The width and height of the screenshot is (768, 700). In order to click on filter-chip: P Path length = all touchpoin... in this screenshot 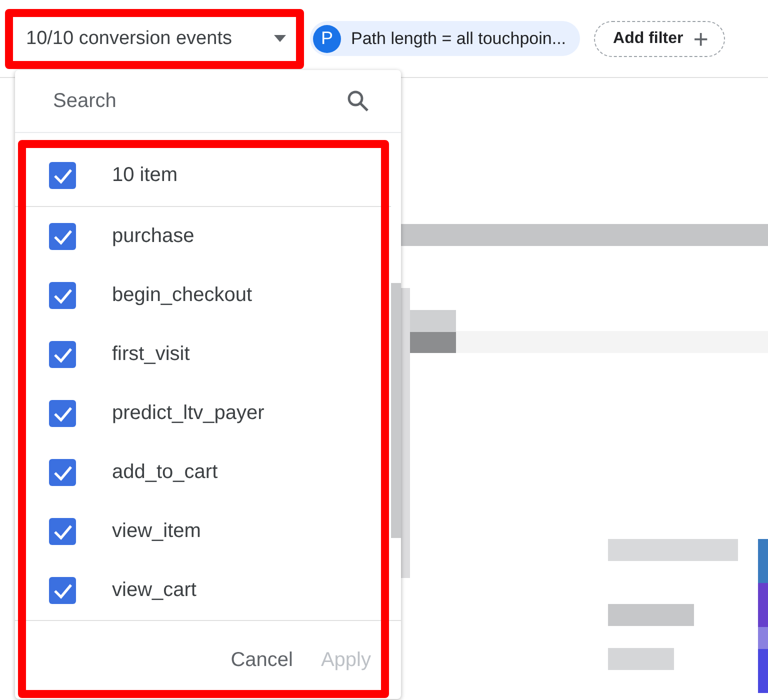, I will do `click(445, 38)`.